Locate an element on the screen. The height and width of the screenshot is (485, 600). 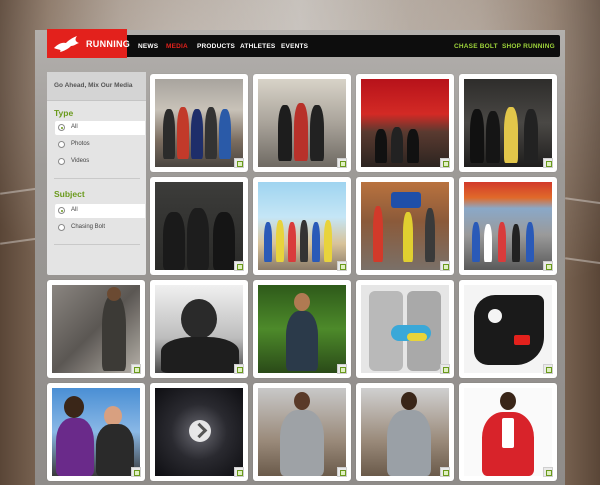
race-photo is located at coordinates (508, 226).